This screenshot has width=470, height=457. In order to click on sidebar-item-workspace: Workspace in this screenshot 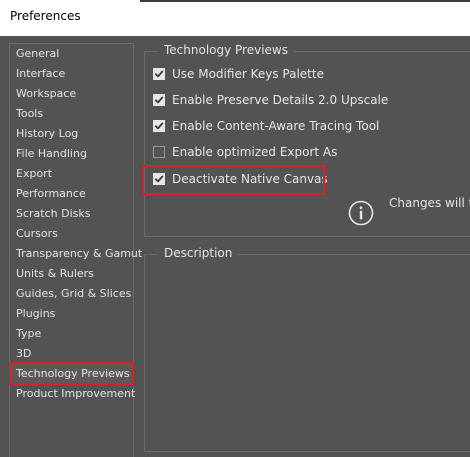, I will do `click(46, 94)`.